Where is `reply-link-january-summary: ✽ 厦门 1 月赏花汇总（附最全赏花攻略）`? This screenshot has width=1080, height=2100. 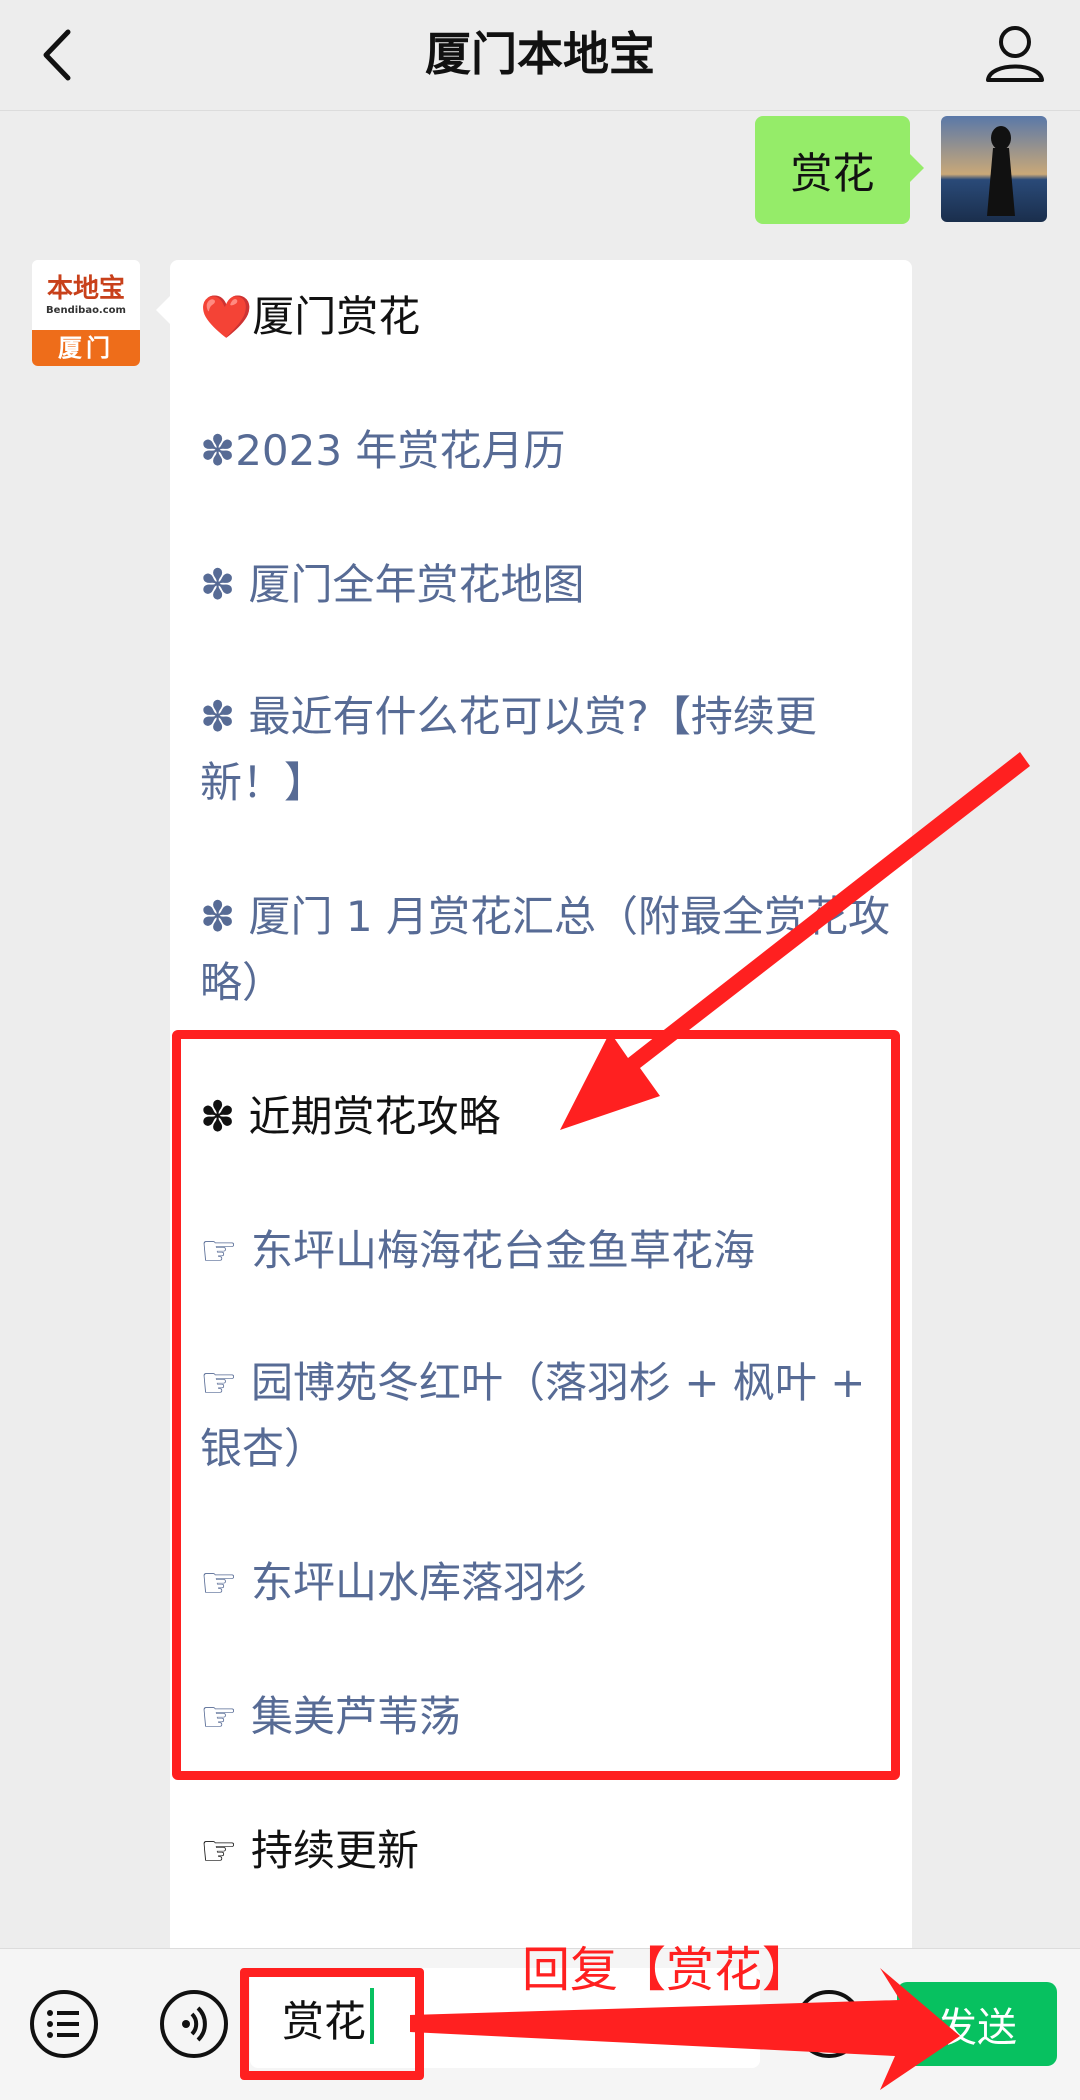 reply-link-january-summary: ✽ 厦门 1 月赏花汇总（附最全赏花攻略） is located at coordinates (545, 950).